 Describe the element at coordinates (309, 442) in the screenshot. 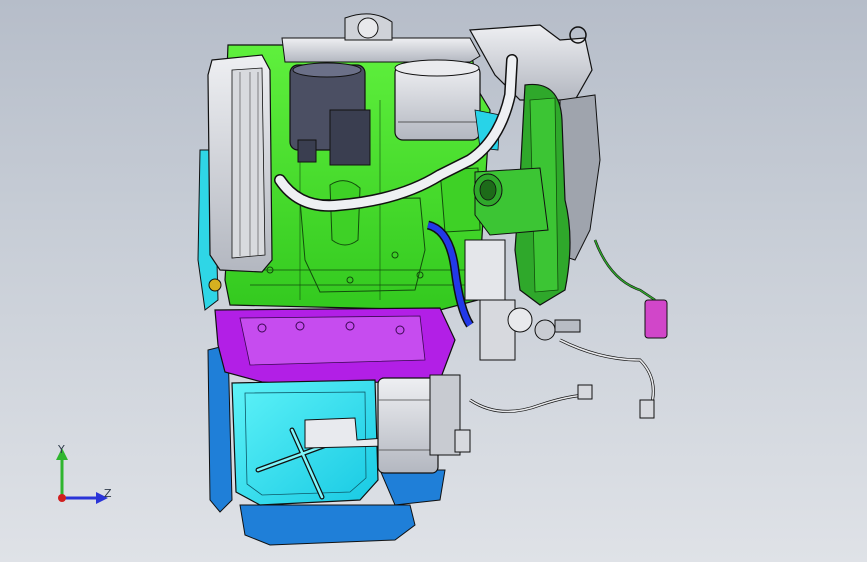

I see `oil-pan` at that location.